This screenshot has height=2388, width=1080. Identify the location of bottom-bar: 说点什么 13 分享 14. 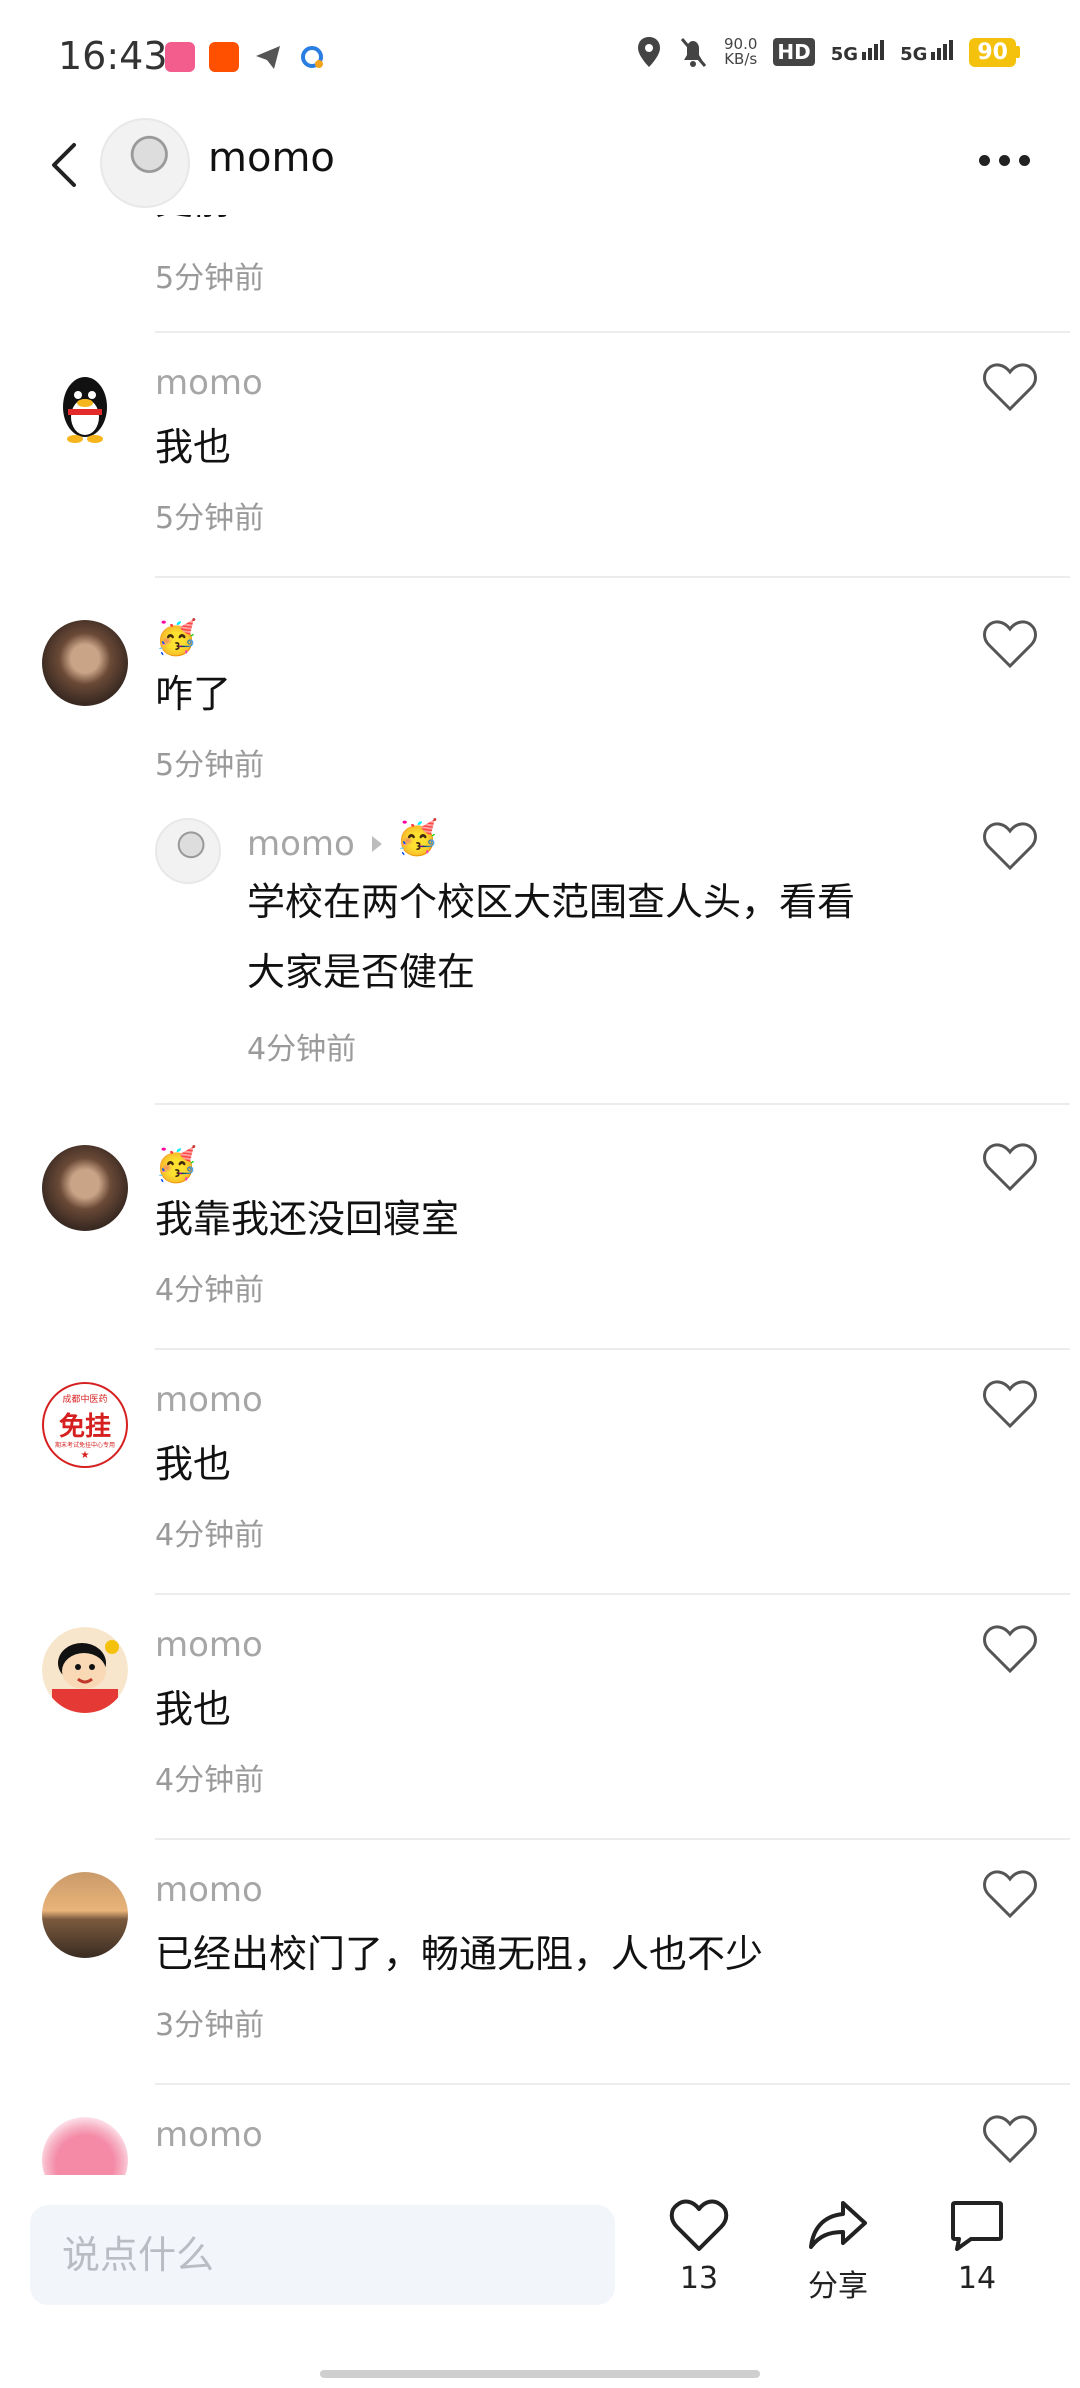
(540, 2281).